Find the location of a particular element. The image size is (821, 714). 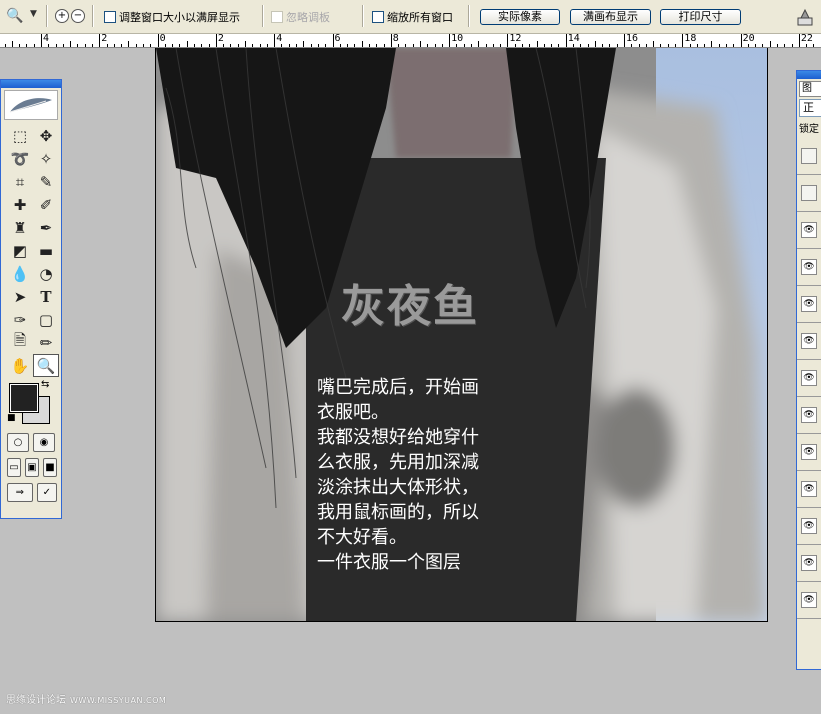

edit-in-imageready-icon: ✓ is located at coordinates (46, 492).